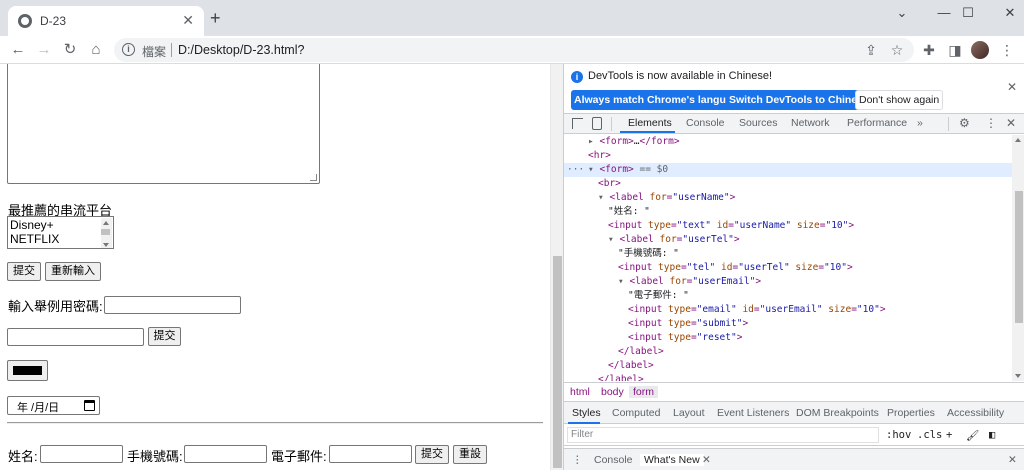 This screenshot has width=1024, height=470. I want to click on tab-computed: Computed, so click(636, 413).